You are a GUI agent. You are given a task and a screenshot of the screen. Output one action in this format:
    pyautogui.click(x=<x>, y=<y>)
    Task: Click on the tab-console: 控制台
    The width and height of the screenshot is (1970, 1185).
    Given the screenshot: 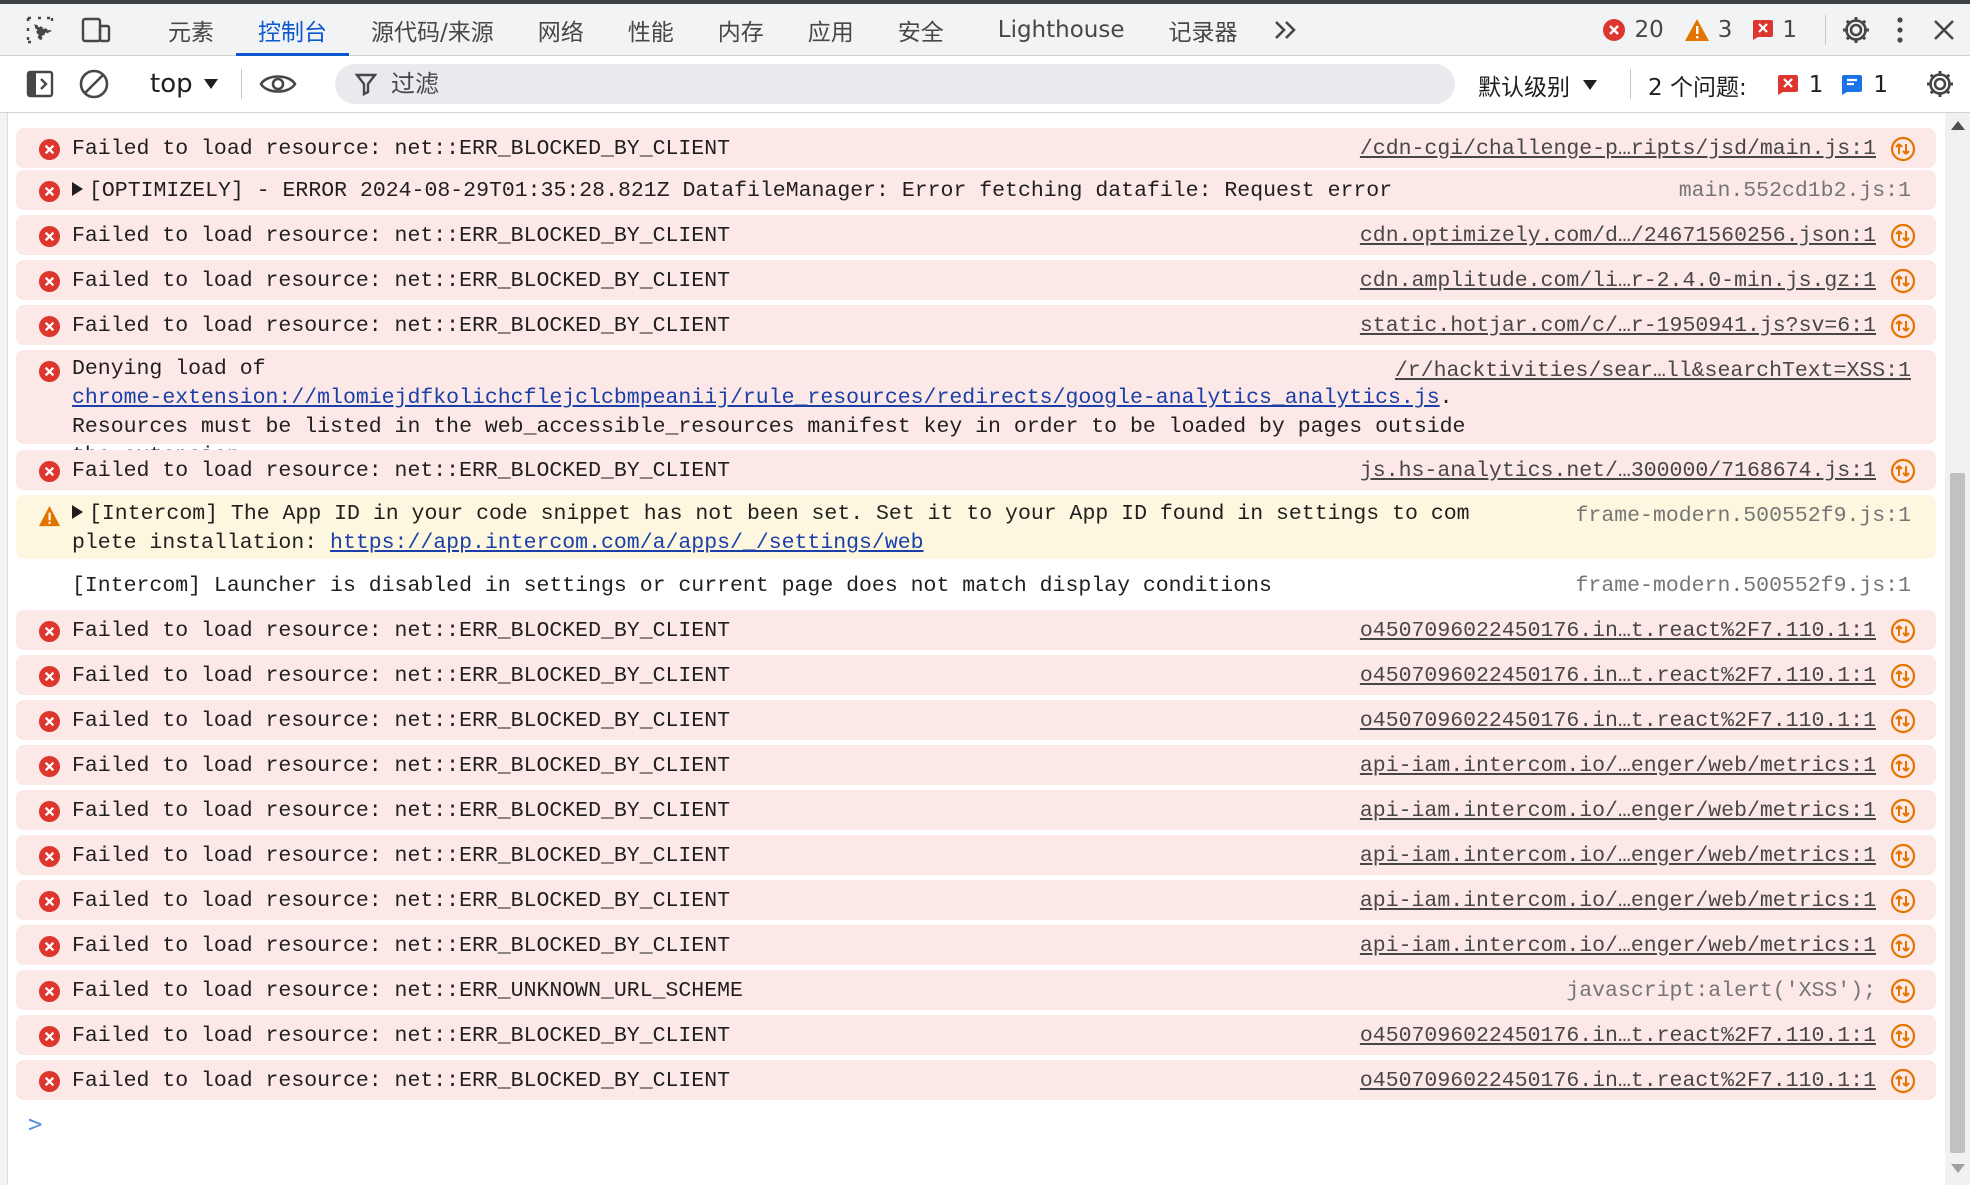 What is the action you would take?
    pyautogui.click(x=292, y=30)
    